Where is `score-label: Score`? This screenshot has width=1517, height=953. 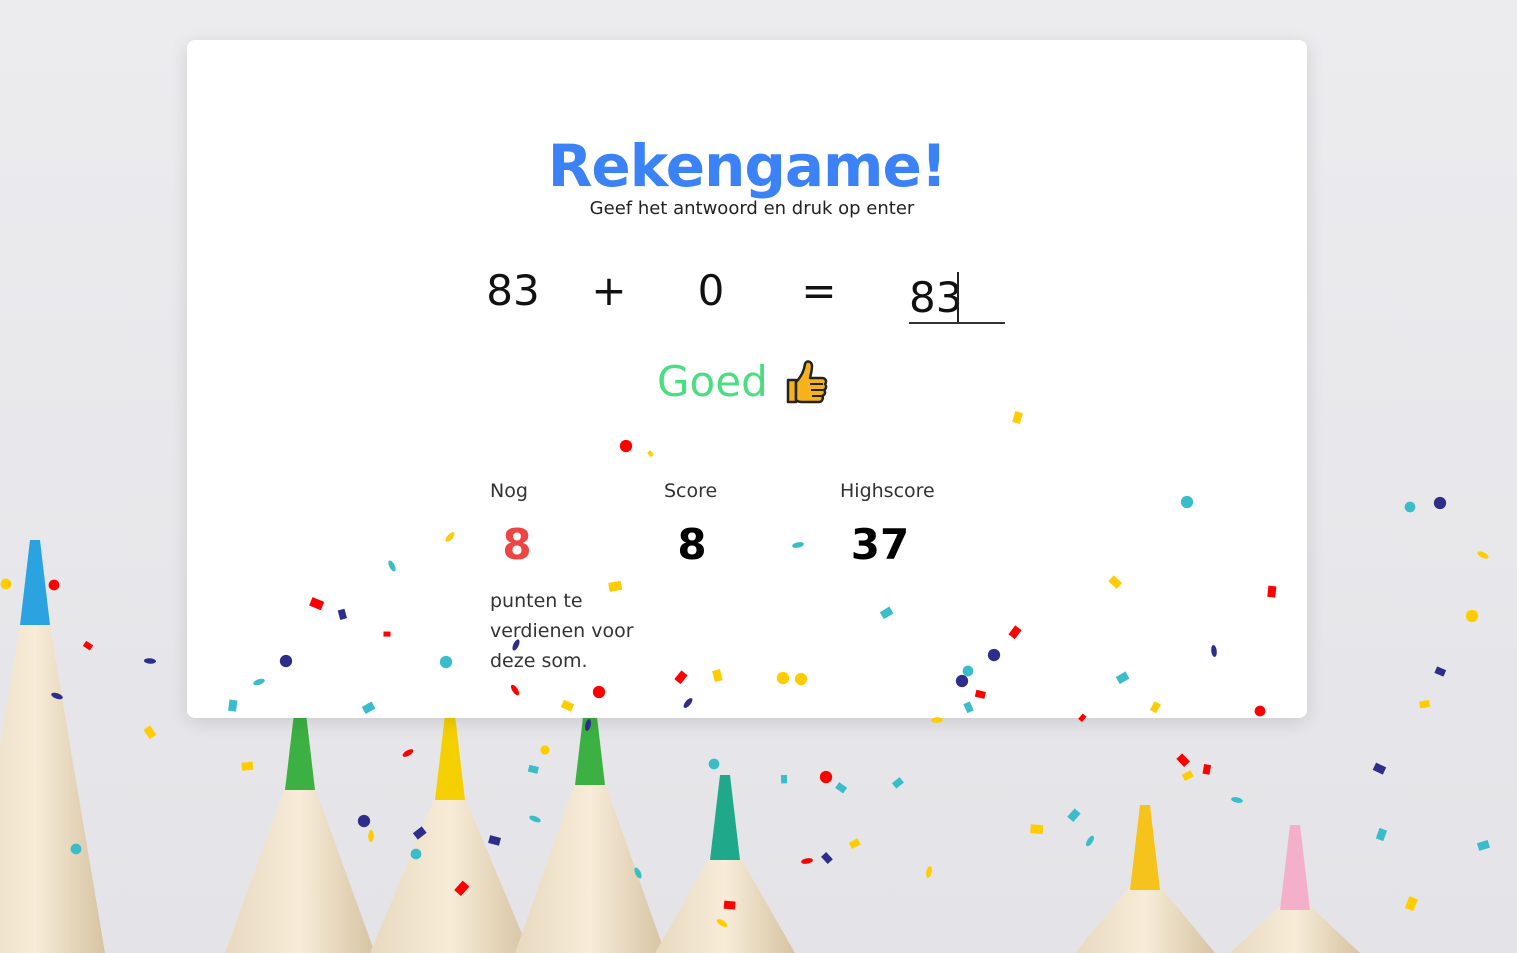
score-label: Score is located at coordinates (691, 491).